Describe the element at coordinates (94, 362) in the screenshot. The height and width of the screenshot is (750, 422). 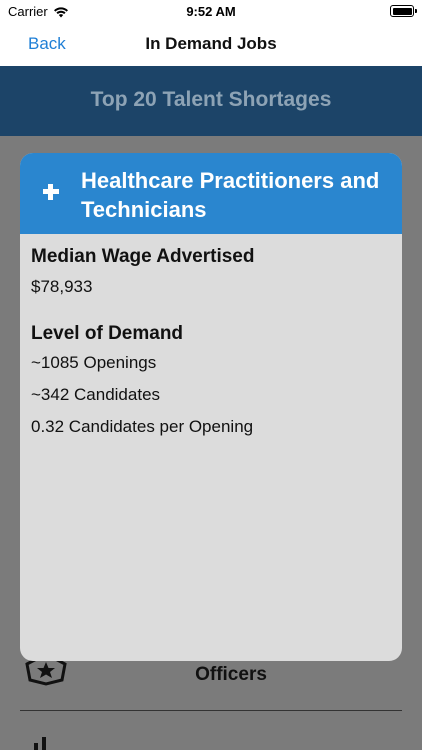
I see `openings-value: ~1085 Openings` at that location.